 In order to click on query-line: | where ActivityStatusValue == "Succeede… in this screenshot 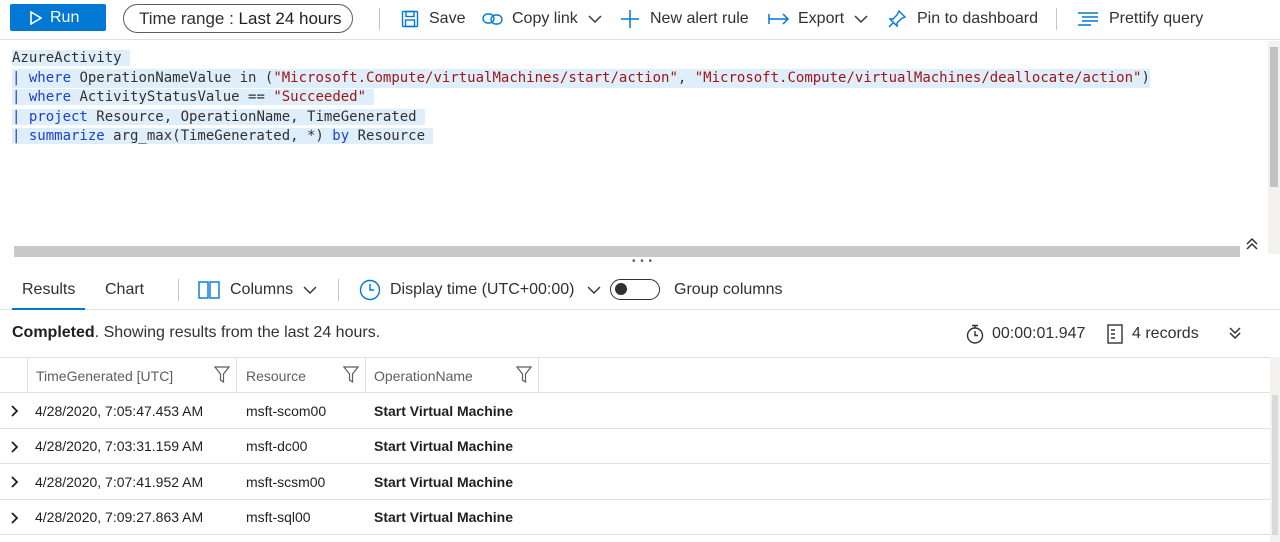, I will do `click(581, 98)`.